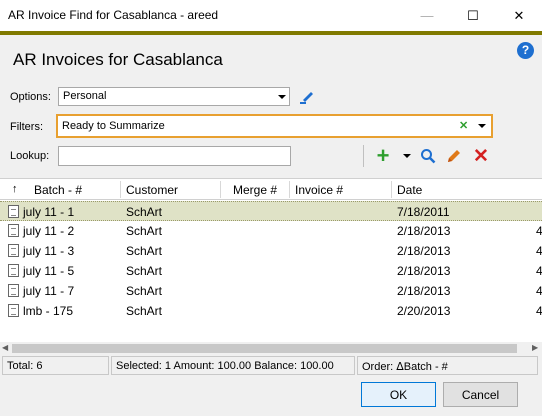  Describe the element at coordinates (264, 348) in the screenshot. I see `scrollbar-thumb` at that location.